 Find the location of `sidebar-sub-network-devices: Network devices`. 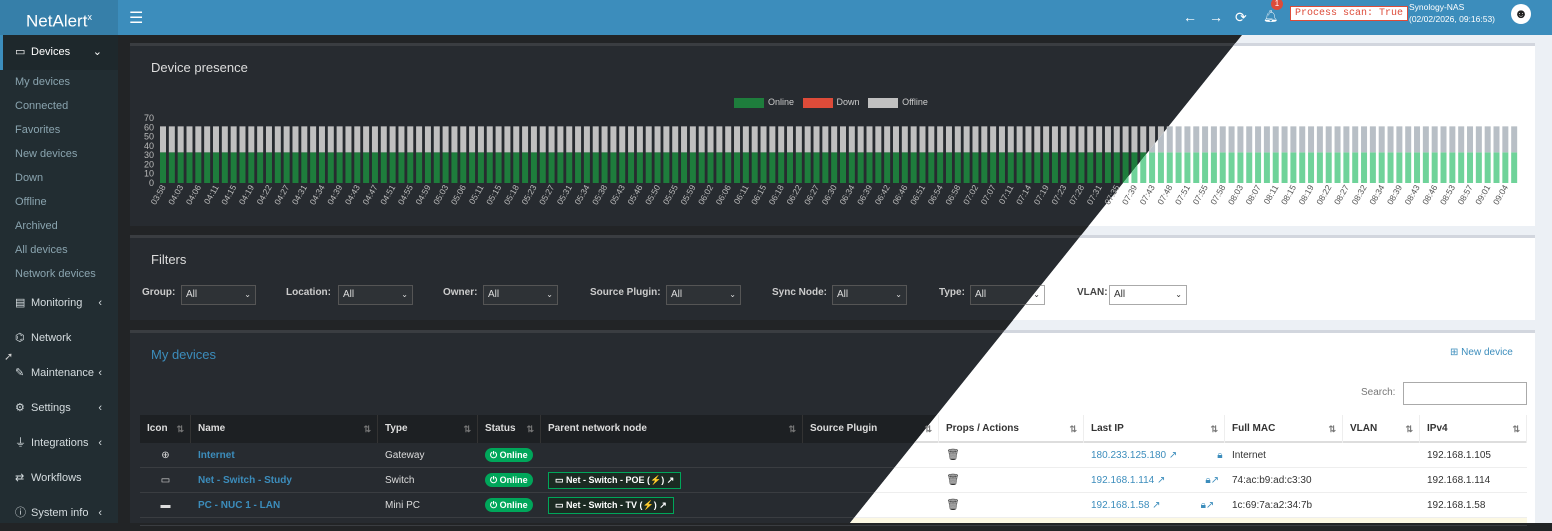

sidebar-sub-network-devices: Network devices is located at coordinates (59, 274).